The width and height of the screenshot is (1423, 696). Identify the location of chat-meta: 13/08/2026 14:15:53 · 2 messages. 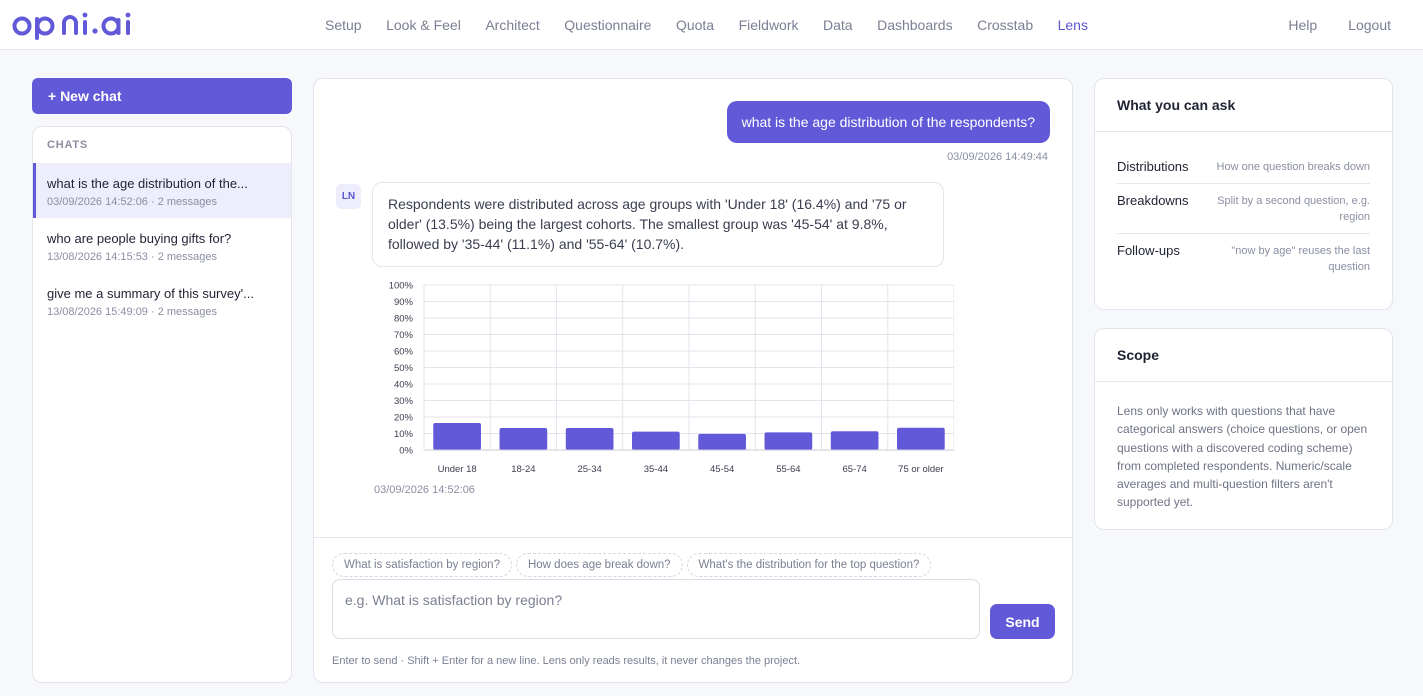
(132, 257).